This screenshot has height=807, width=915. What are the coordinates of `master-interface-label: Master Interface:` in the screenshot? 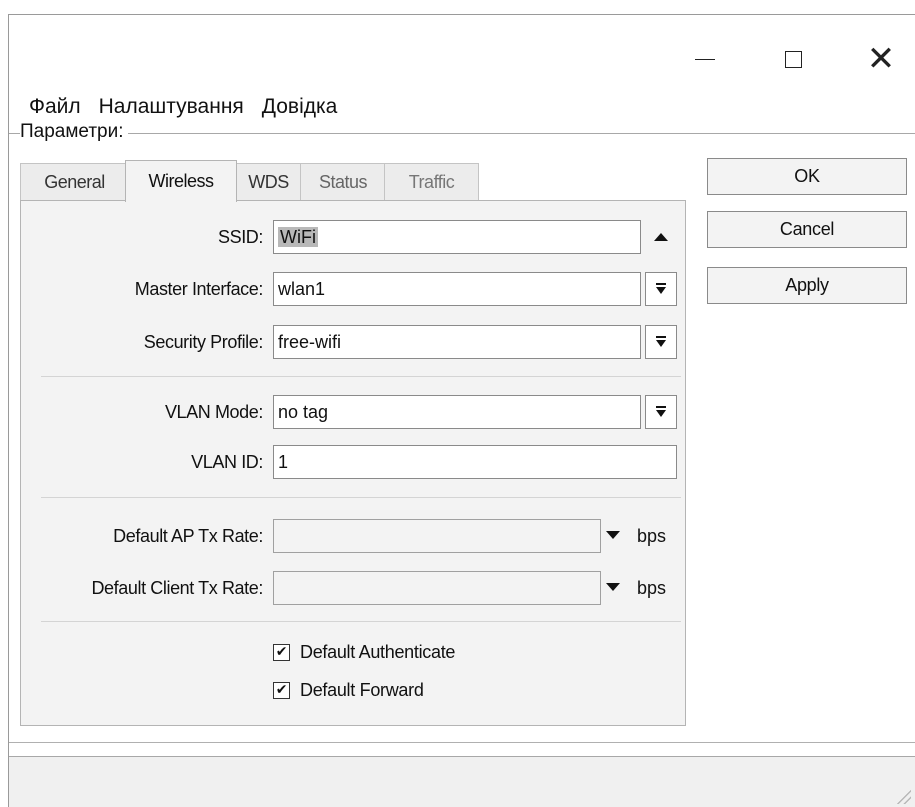 It's located at (199, 289).